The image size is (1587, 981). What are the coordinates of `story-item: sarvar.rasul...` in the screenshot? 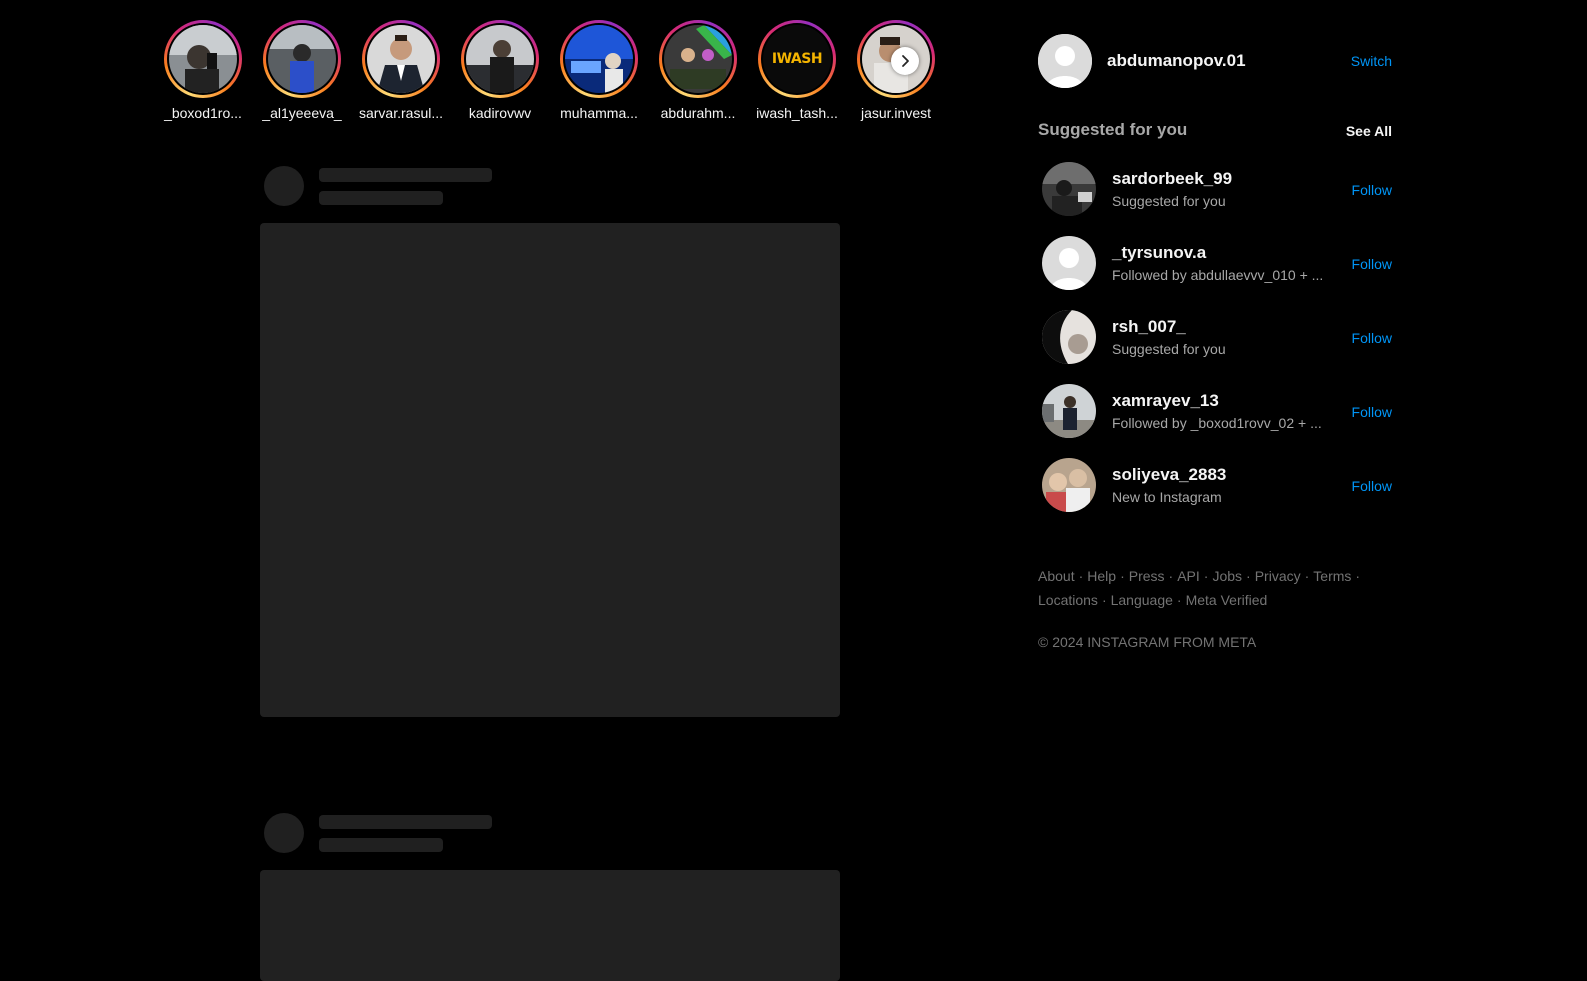 It's located at (401, 70).